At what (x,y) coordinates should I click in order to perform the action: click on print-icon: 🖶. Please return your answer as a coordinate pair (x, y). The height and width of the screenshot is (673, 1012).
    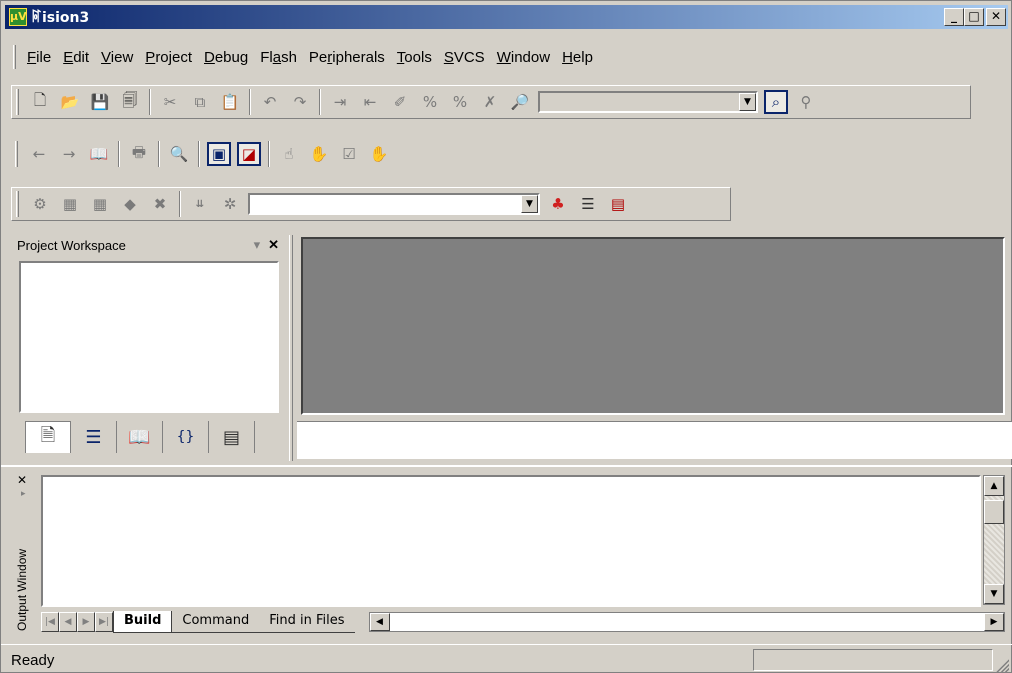
    Looking at the image, I should click on (139, 154).